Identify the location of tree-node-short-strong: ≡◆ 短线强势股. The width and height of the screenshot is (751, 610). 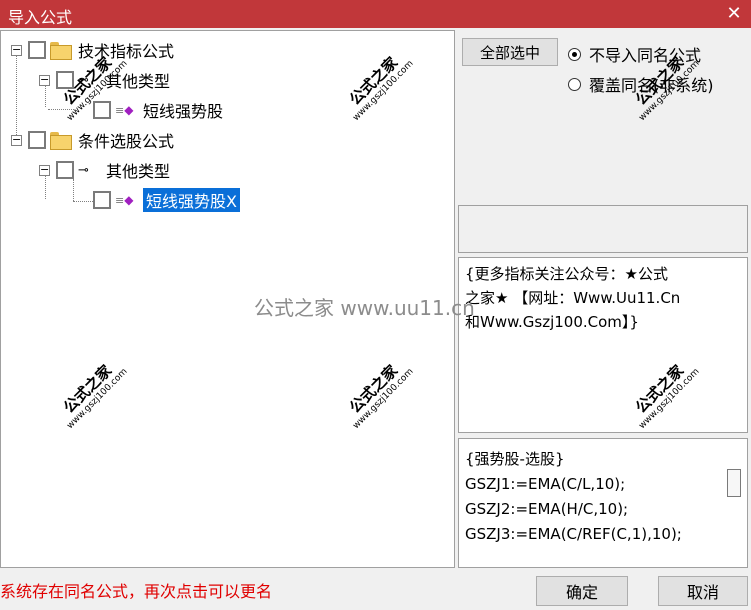
(158, 110).